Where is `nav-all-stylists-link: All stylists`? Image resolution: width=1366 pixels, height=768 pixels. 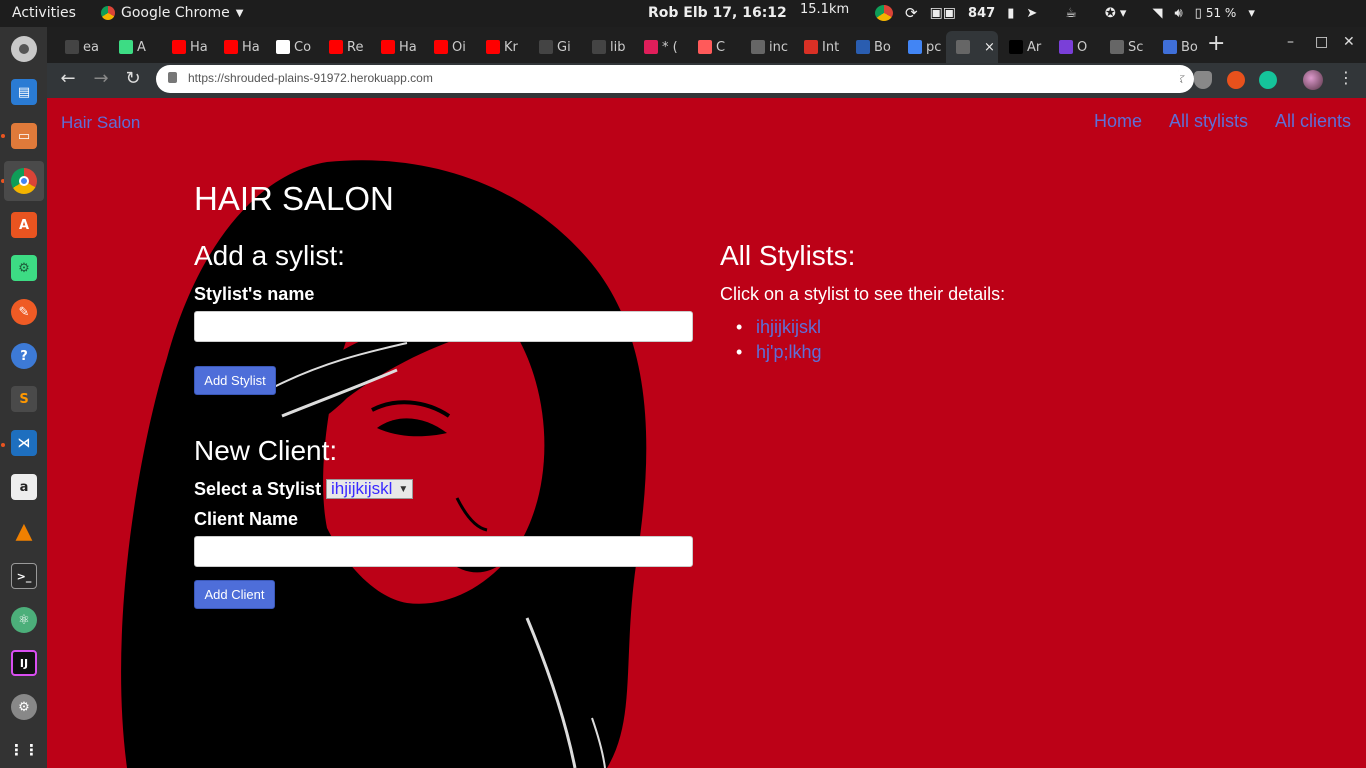 nav-all-stylists-link: All stylists is located at coordinates (1208, 121).